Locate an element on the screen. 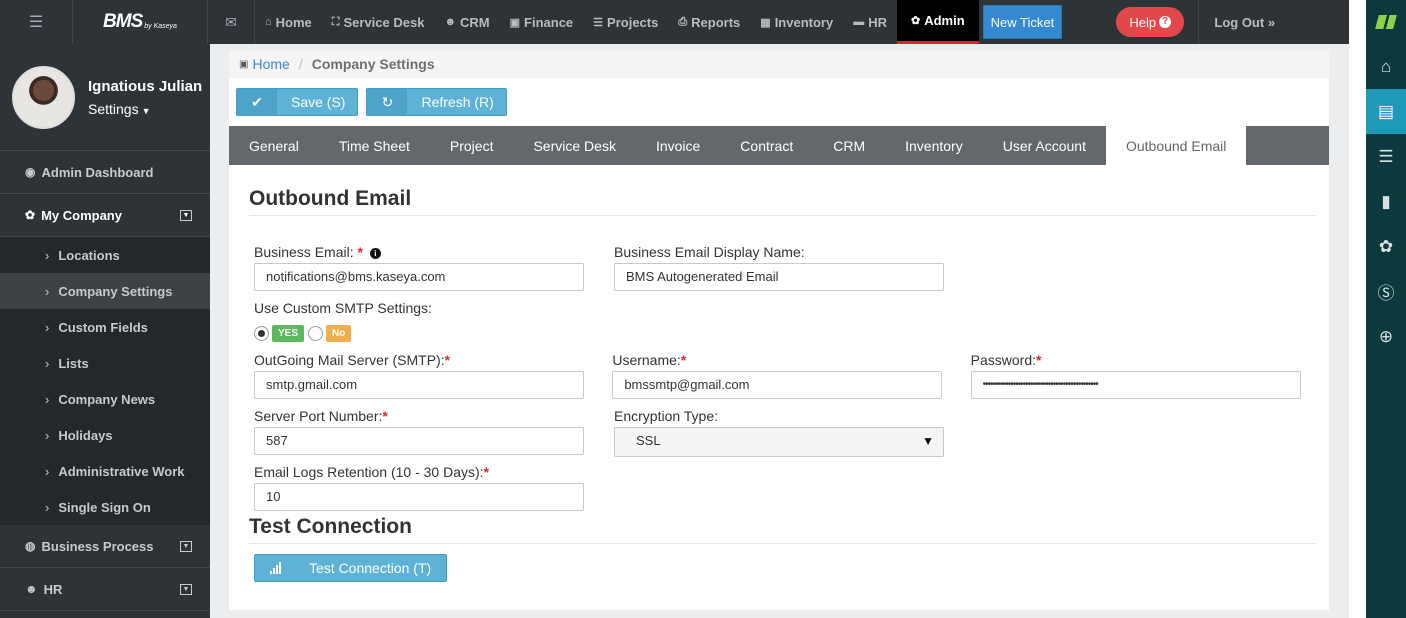 The width and height of the screenshot is (1406, 618). refresh-button: ↻ Refresh (R) is located at coordinates (436, 102).